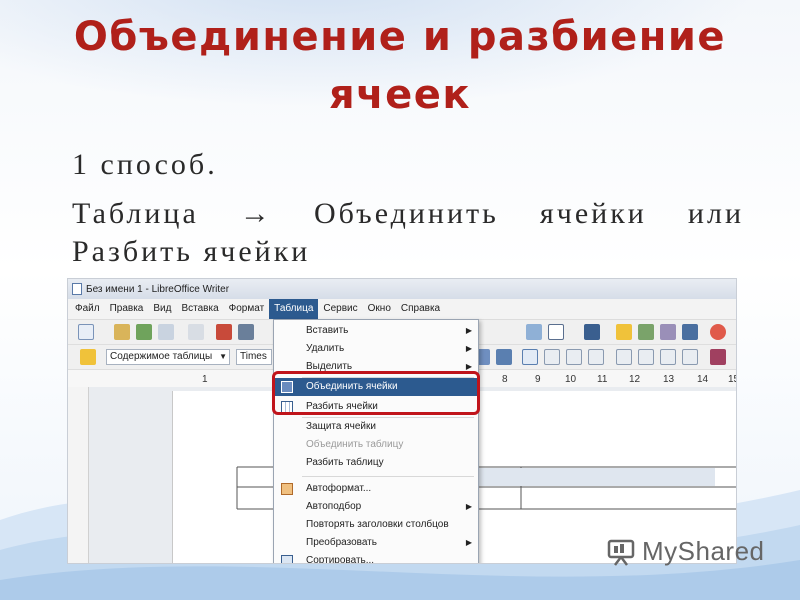 The image size is (800, 600). What do you see at coordinates (376, 507) in the screenshot?
I see `menu-item-autofit: Автоподбор ▶` at bounding box center [376, 507].